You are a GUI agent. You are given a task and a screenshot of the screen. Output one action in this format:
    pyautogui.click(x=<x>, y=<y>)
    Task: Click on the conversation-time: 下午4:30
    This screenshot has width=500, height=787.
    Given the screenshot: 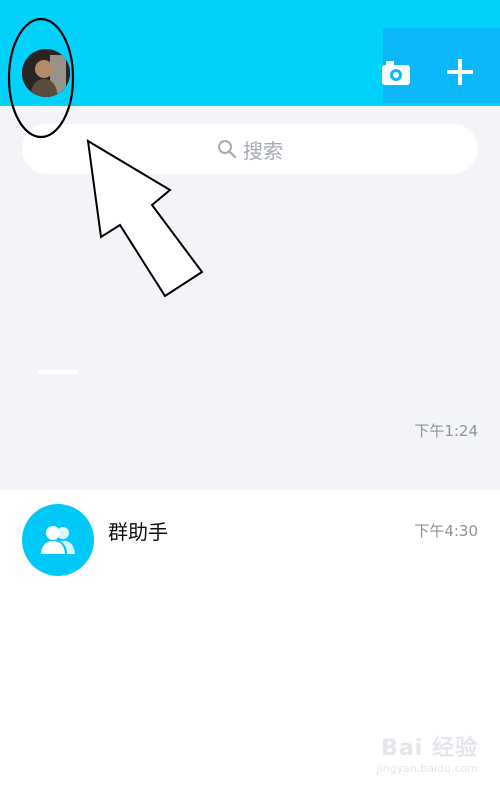 What is the action you would take?
    pyautogui.click(x=446, y=531)
    